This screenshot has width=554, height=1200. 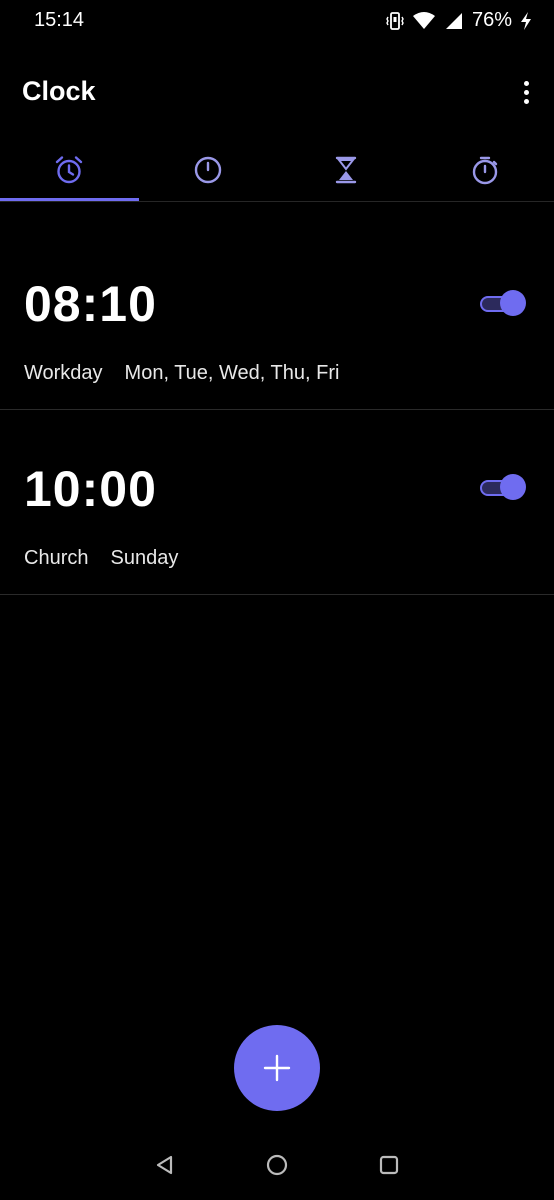 I want to click on status-icons: 76%, so click(x=459, y=20).